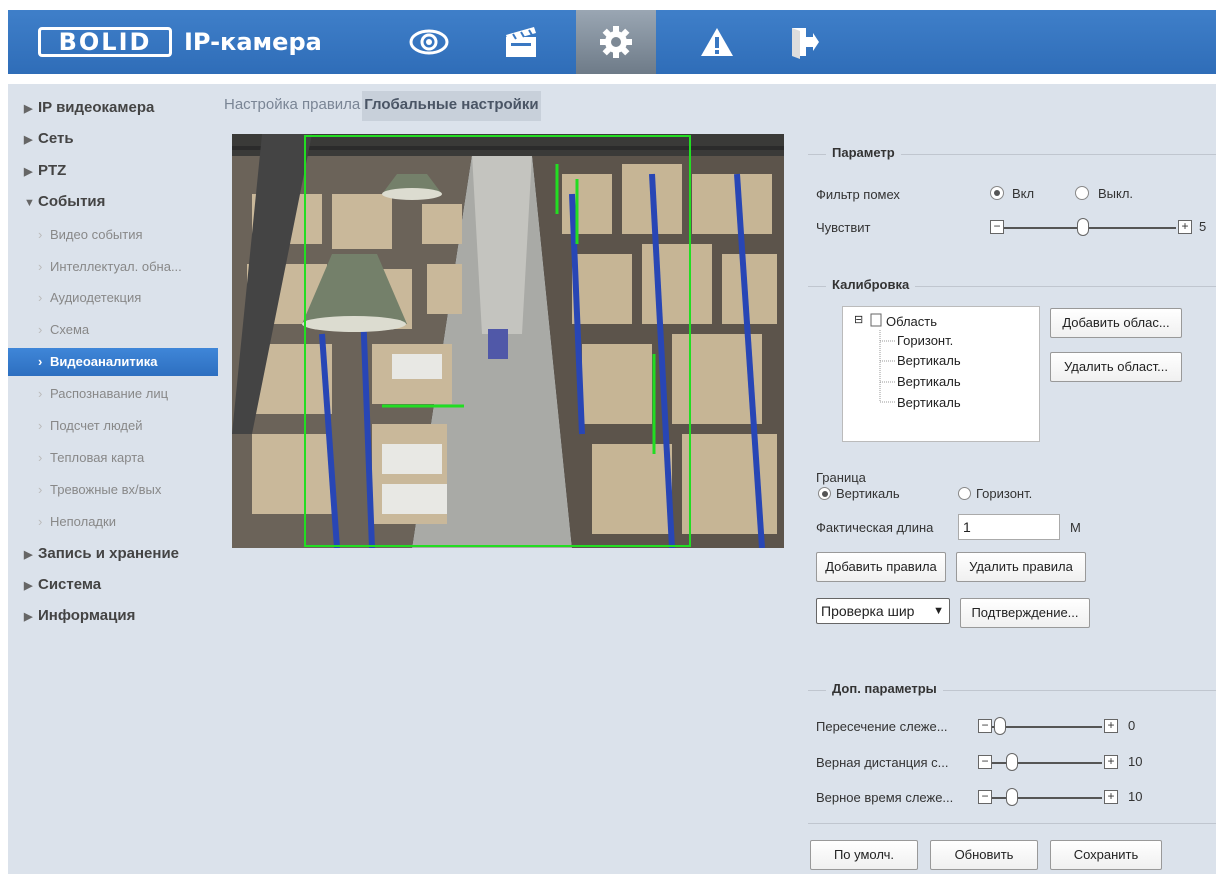 This screenshot has height=874, width=1216. I want to click on valid-distance-increase-button: +, so click(1111, 762).